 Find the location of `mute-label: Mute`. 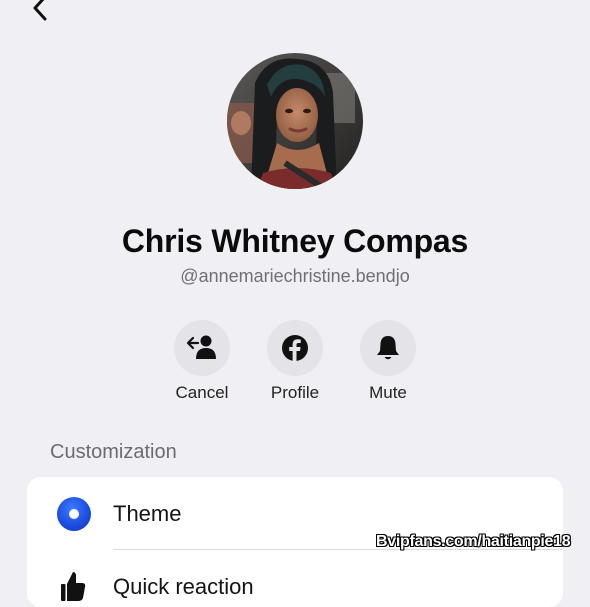

mute-label: Mute is located at coordinates (388, 392).